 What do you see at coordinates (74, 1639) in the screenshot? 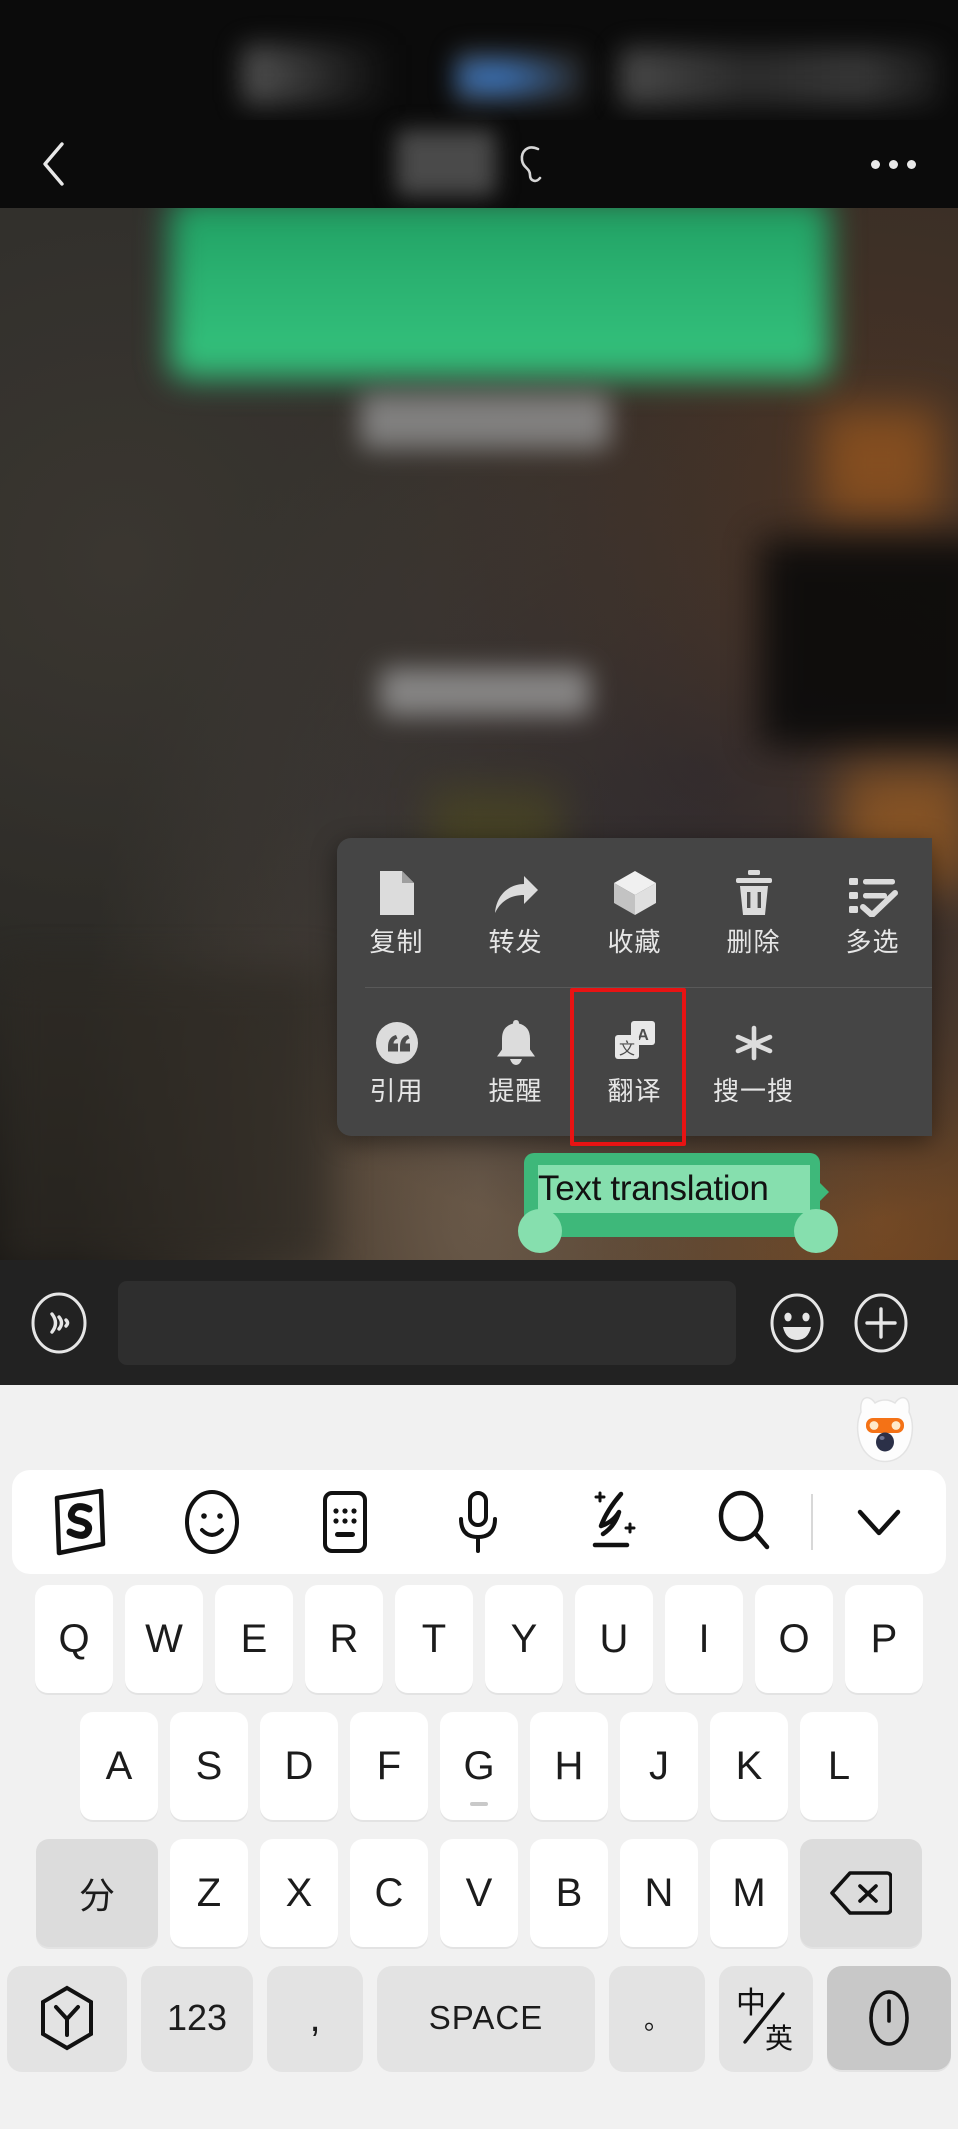
I see `key-q: Q` at bounding box center [74, 1639].